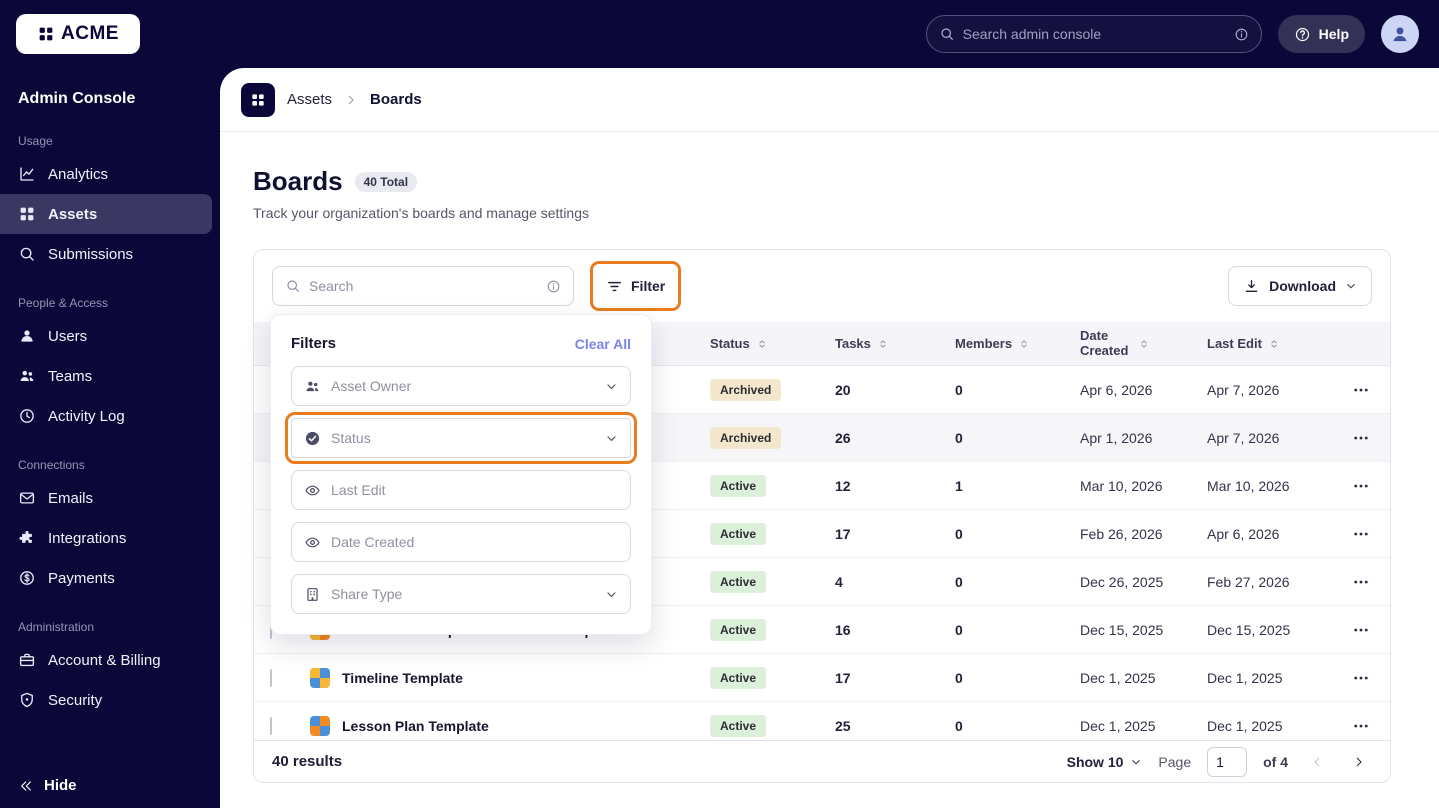  I want to click on board-name: Timeline Template, so click(402, 678).